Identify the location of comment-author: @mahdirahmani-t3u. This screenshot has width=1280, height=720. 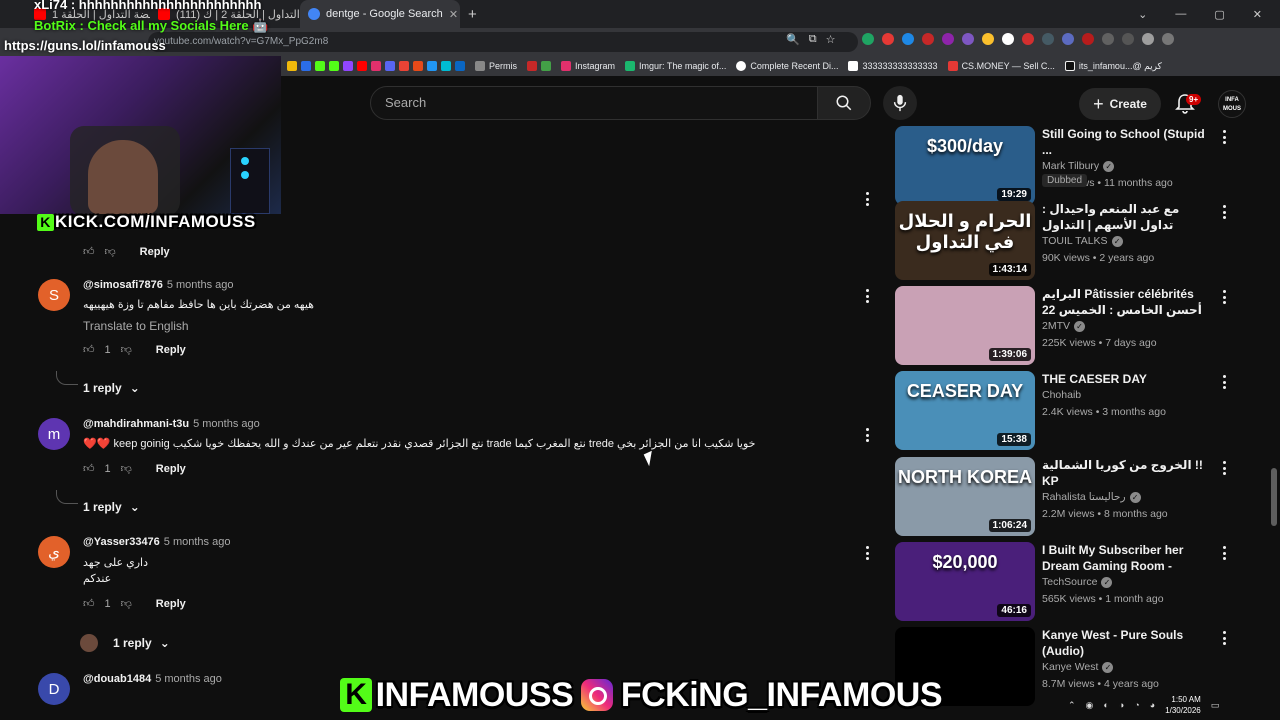
(136, 424).